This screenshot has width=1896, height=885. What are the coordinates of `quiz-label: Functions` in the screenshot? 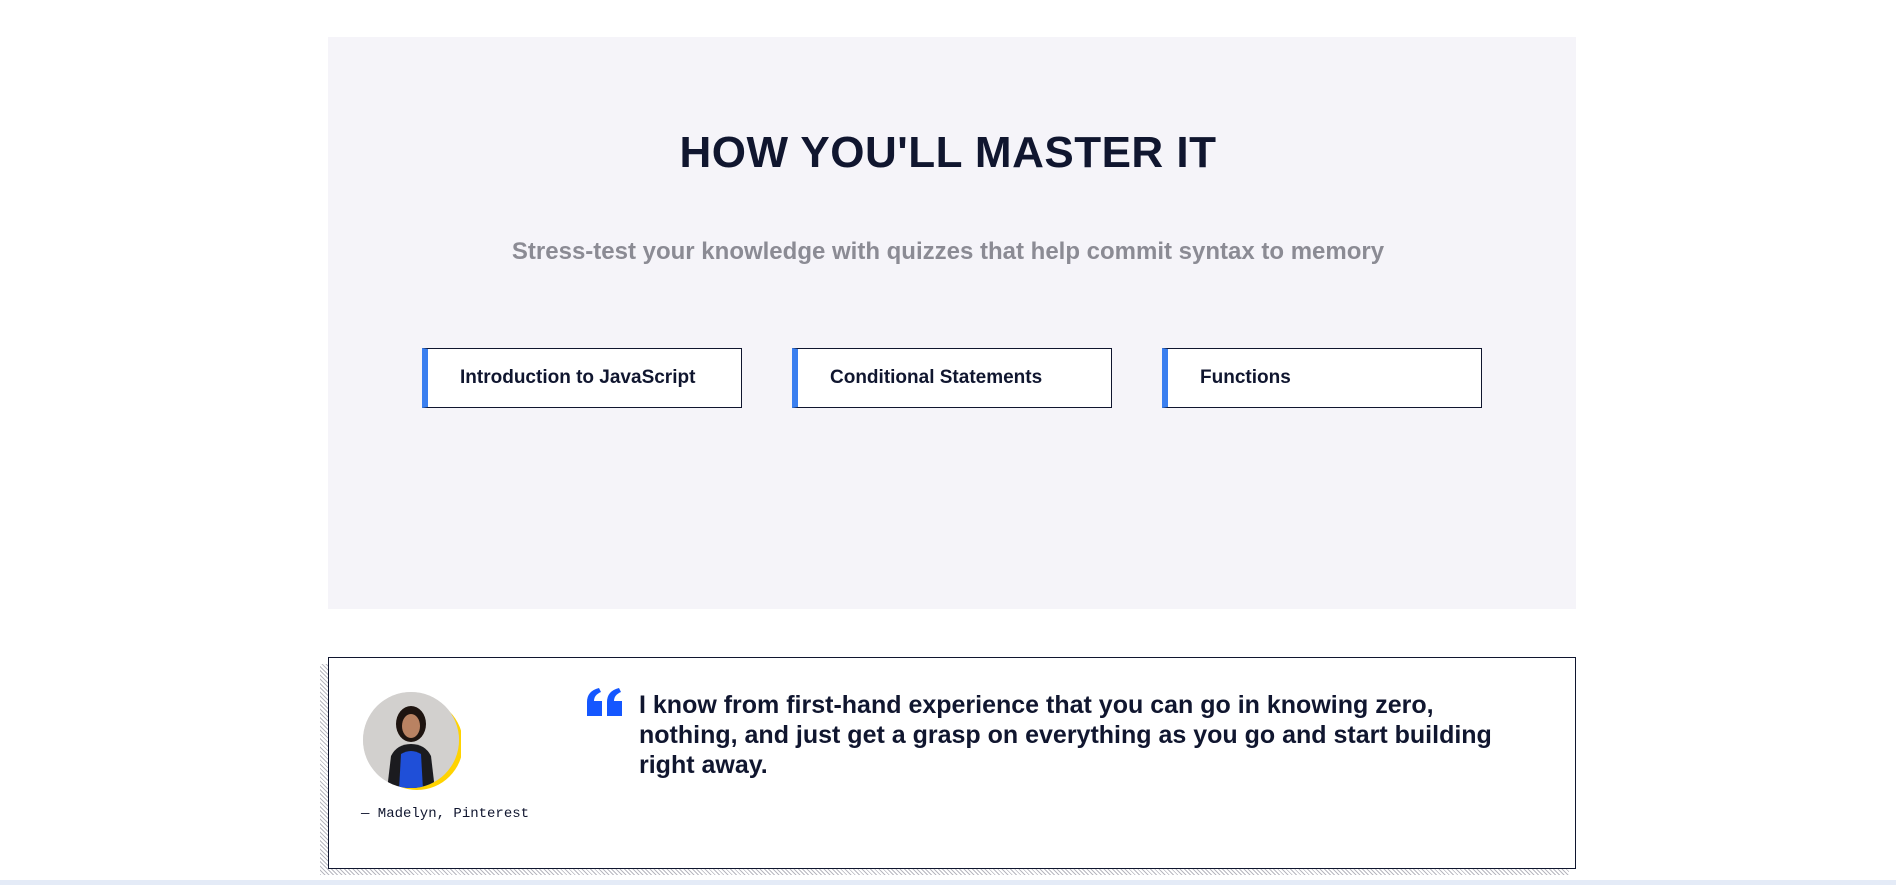 It's located at (1245, 377).